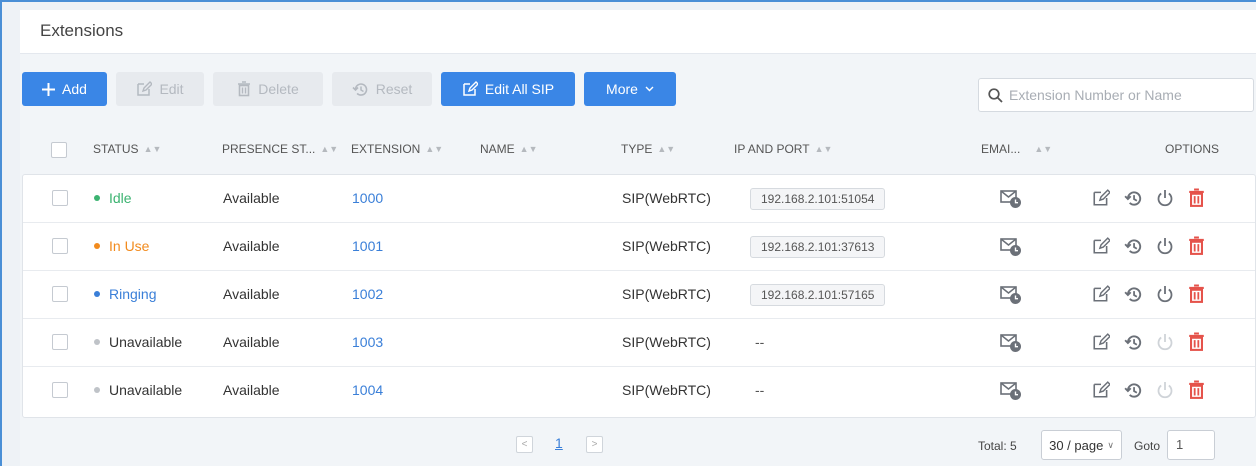 This screenshot has width=1256, height=466. Describe the element at coordinates (519, 89) in the screenshot. I see `edit-all-sip-label: Edit All SIP` at that location.